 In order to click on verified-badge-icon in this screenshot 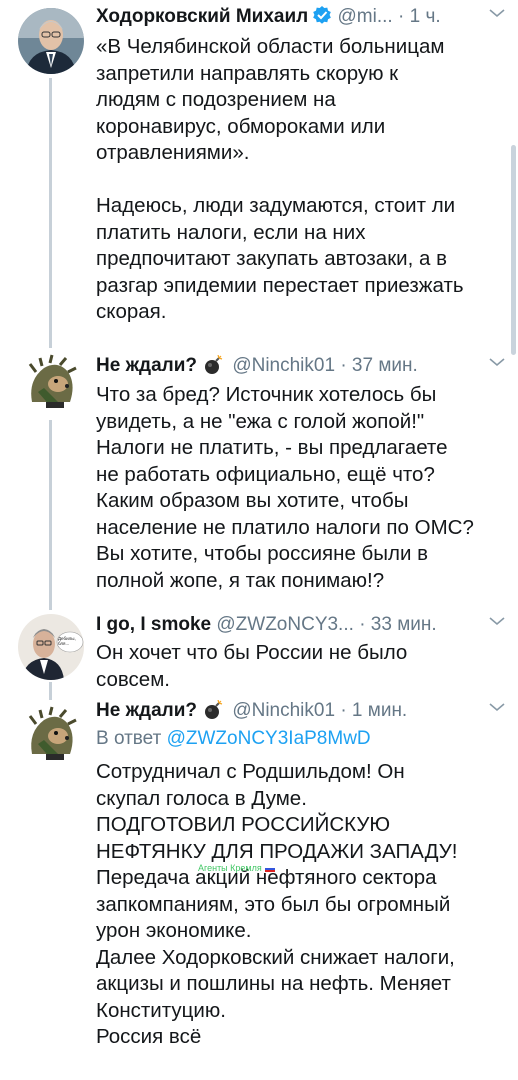, I will do `click(322, 18)`.